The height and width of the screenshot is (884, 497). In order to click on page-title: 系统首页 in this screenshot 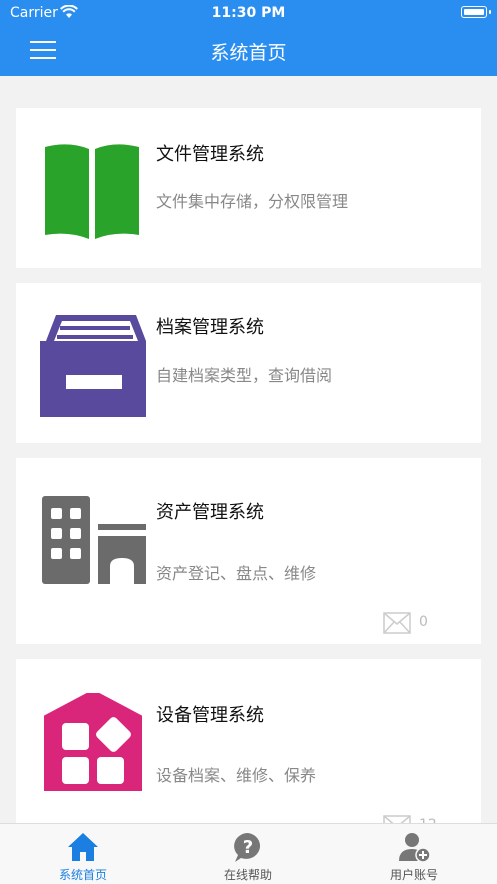, I will do `click(248, 53)`.